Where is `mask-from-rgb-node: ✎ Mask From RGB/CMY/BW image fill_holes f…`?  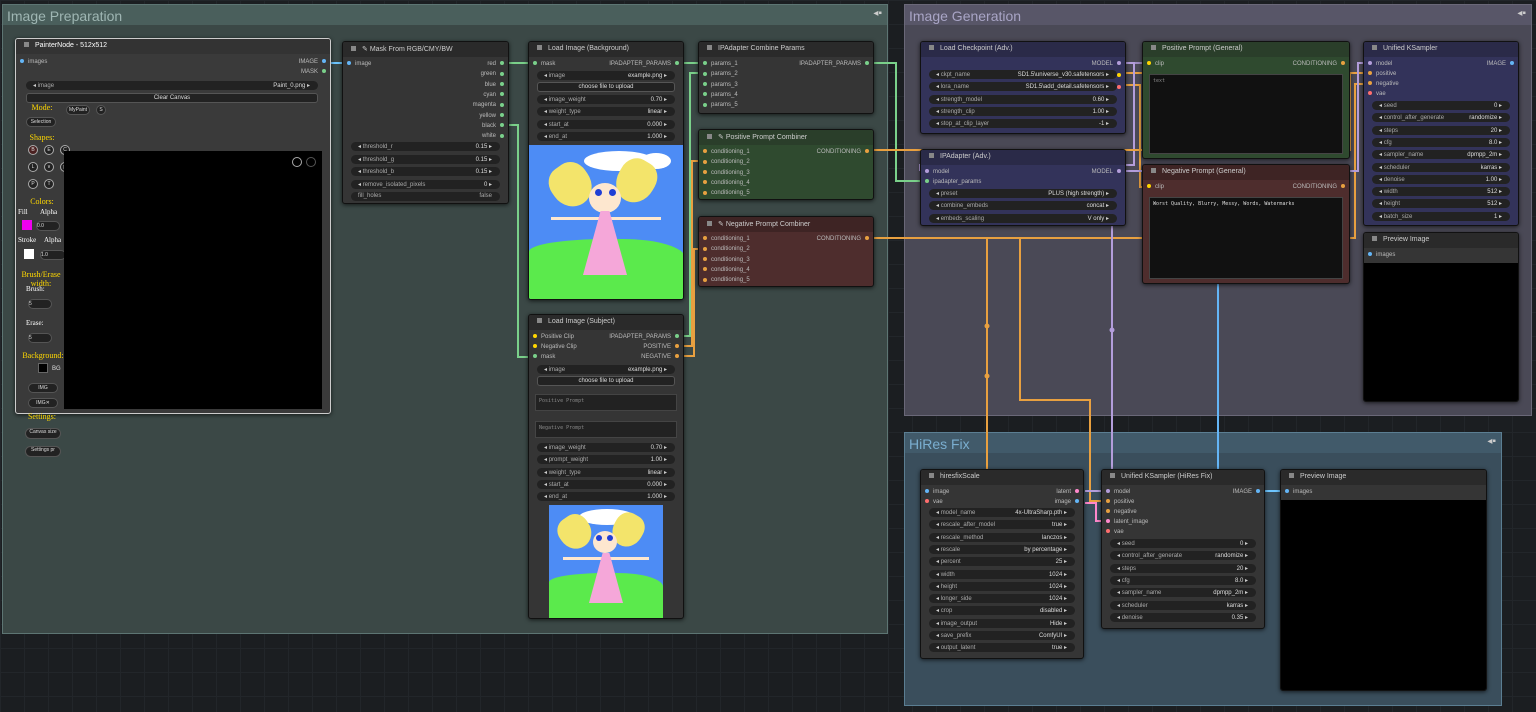
mask-from-rgb-node: ✎ Mask From RGB/CMY/BW image fill_holes f… is located at coordinates (425, 122).